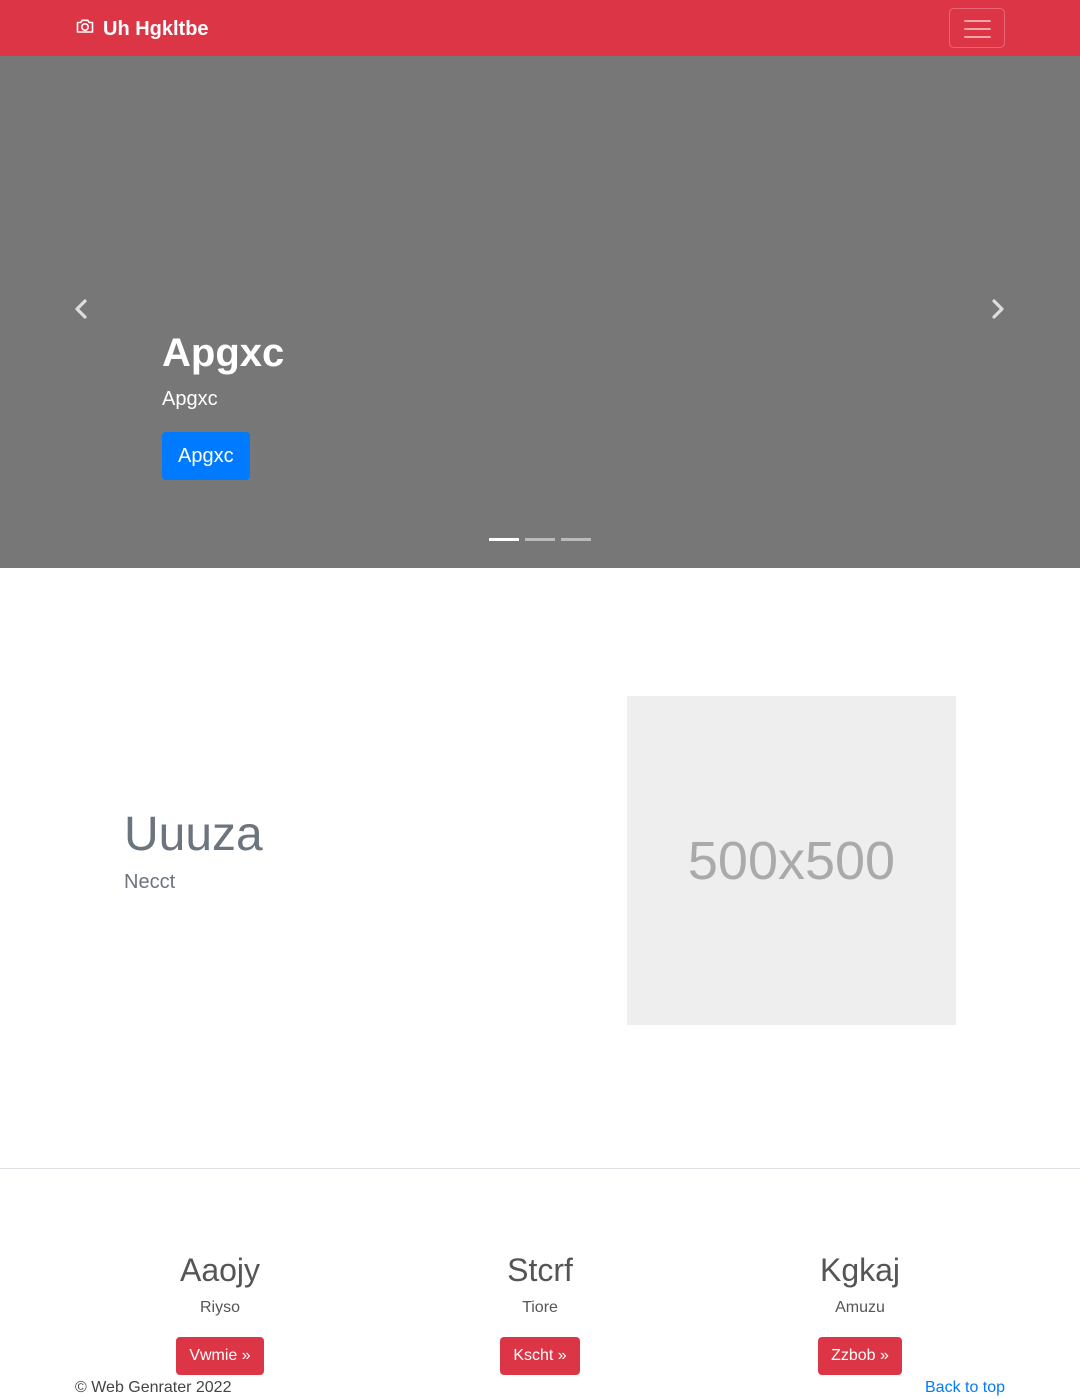 This screenshot has width=1080, height=1399. Describe the element at coordinates (860, 1356) in the screenshot. I see `column-button: Zzbob »` at that location.